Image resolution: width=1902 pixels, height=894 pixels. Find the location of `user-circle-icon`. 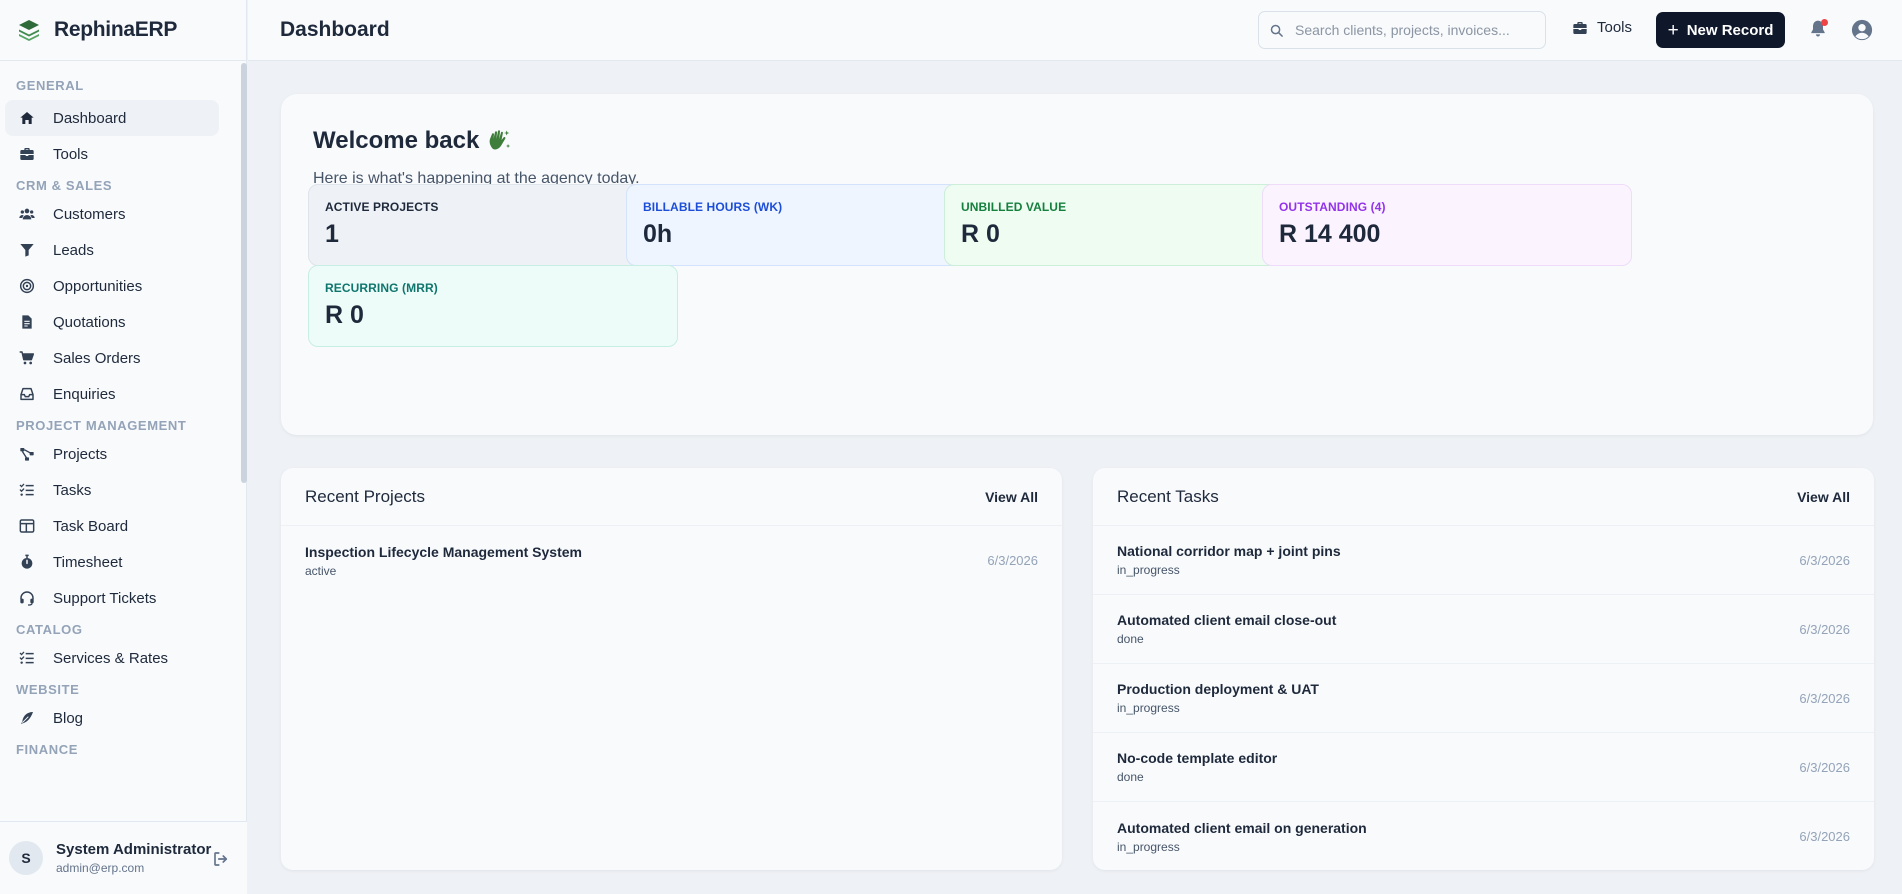

user-circle-icon is located at coordinates (1862, 30).